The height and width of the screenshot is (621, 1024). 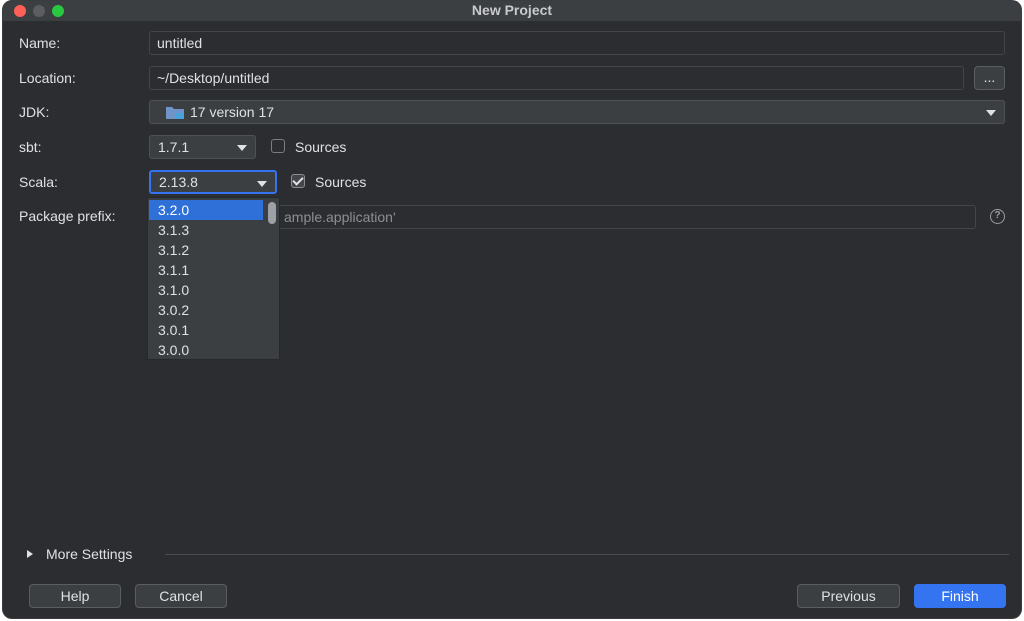 What do you see at coordinates (206, 210) in the screenshot?
I see `dropdown-option: 3.2.0` at bounding box center [206, 210].